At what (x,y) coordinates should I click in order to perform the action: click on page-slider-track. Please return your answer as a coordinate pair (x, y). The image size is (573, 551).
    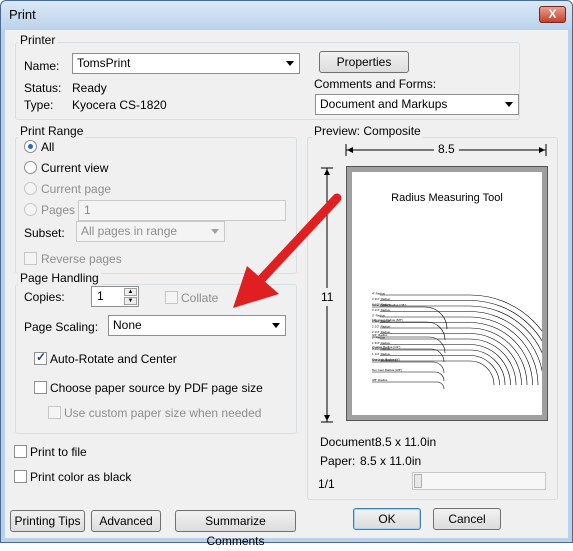
    Looking at the image, I should click on (479, 481).